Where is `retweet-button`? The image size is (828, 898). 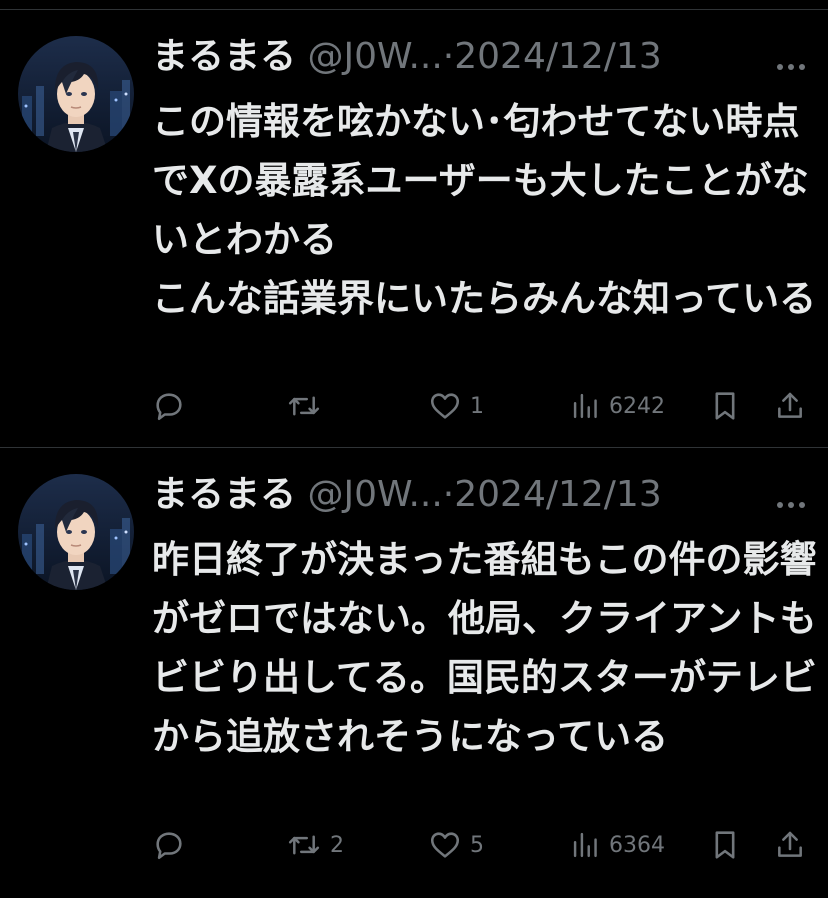
retweet-button is located at coordinates (308, 406).